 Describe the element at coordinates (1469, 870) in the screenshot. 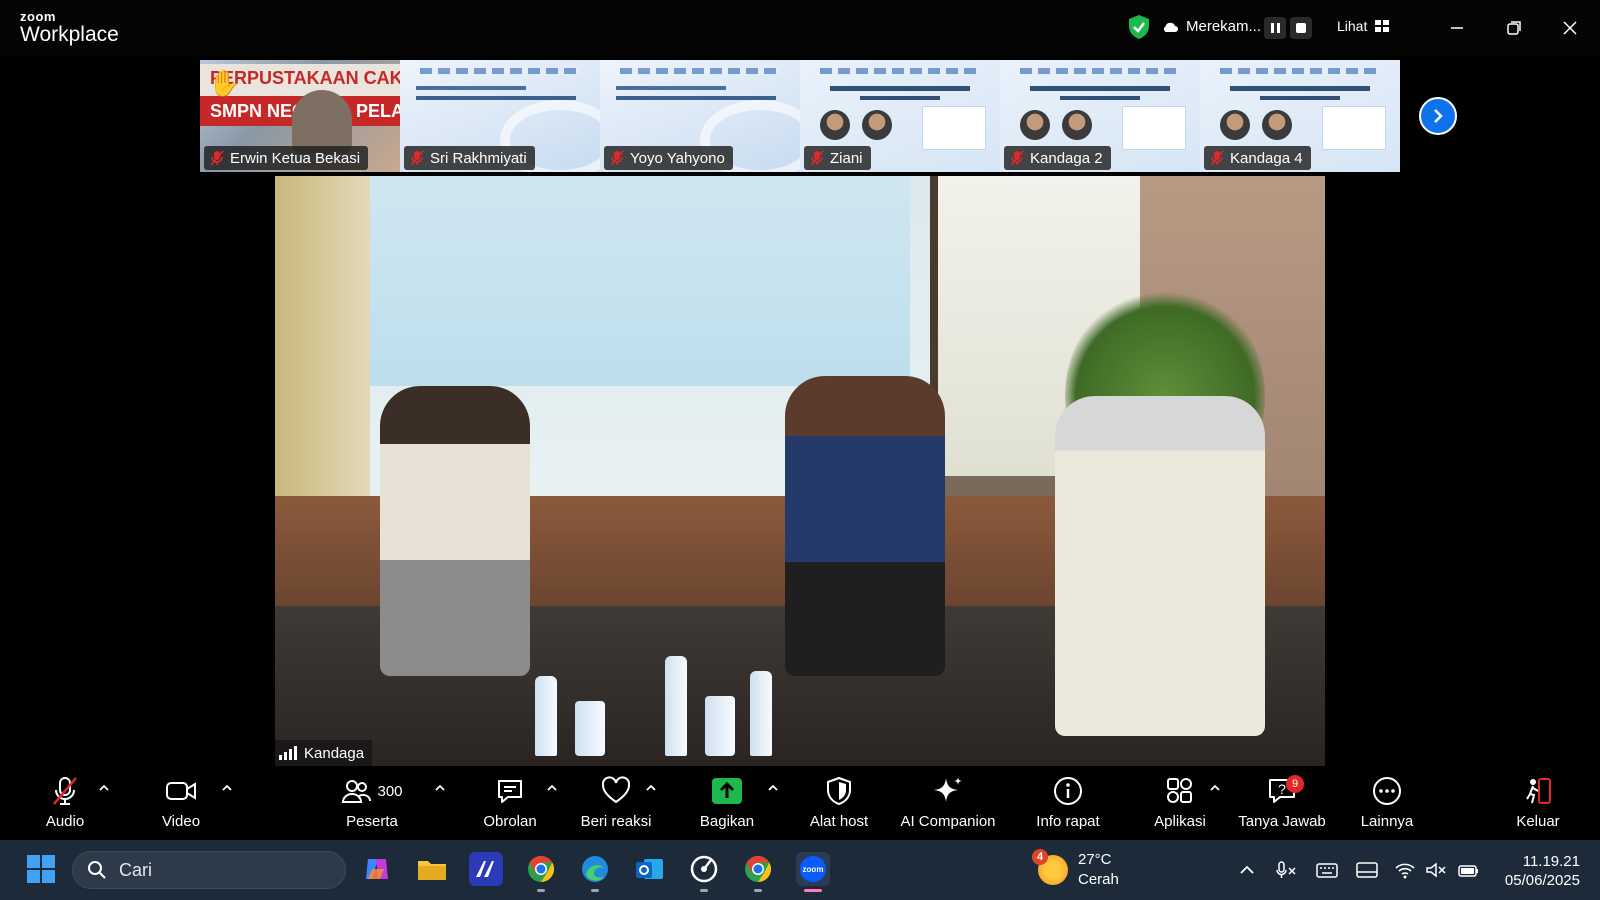

I see `battery-tray` at that location.